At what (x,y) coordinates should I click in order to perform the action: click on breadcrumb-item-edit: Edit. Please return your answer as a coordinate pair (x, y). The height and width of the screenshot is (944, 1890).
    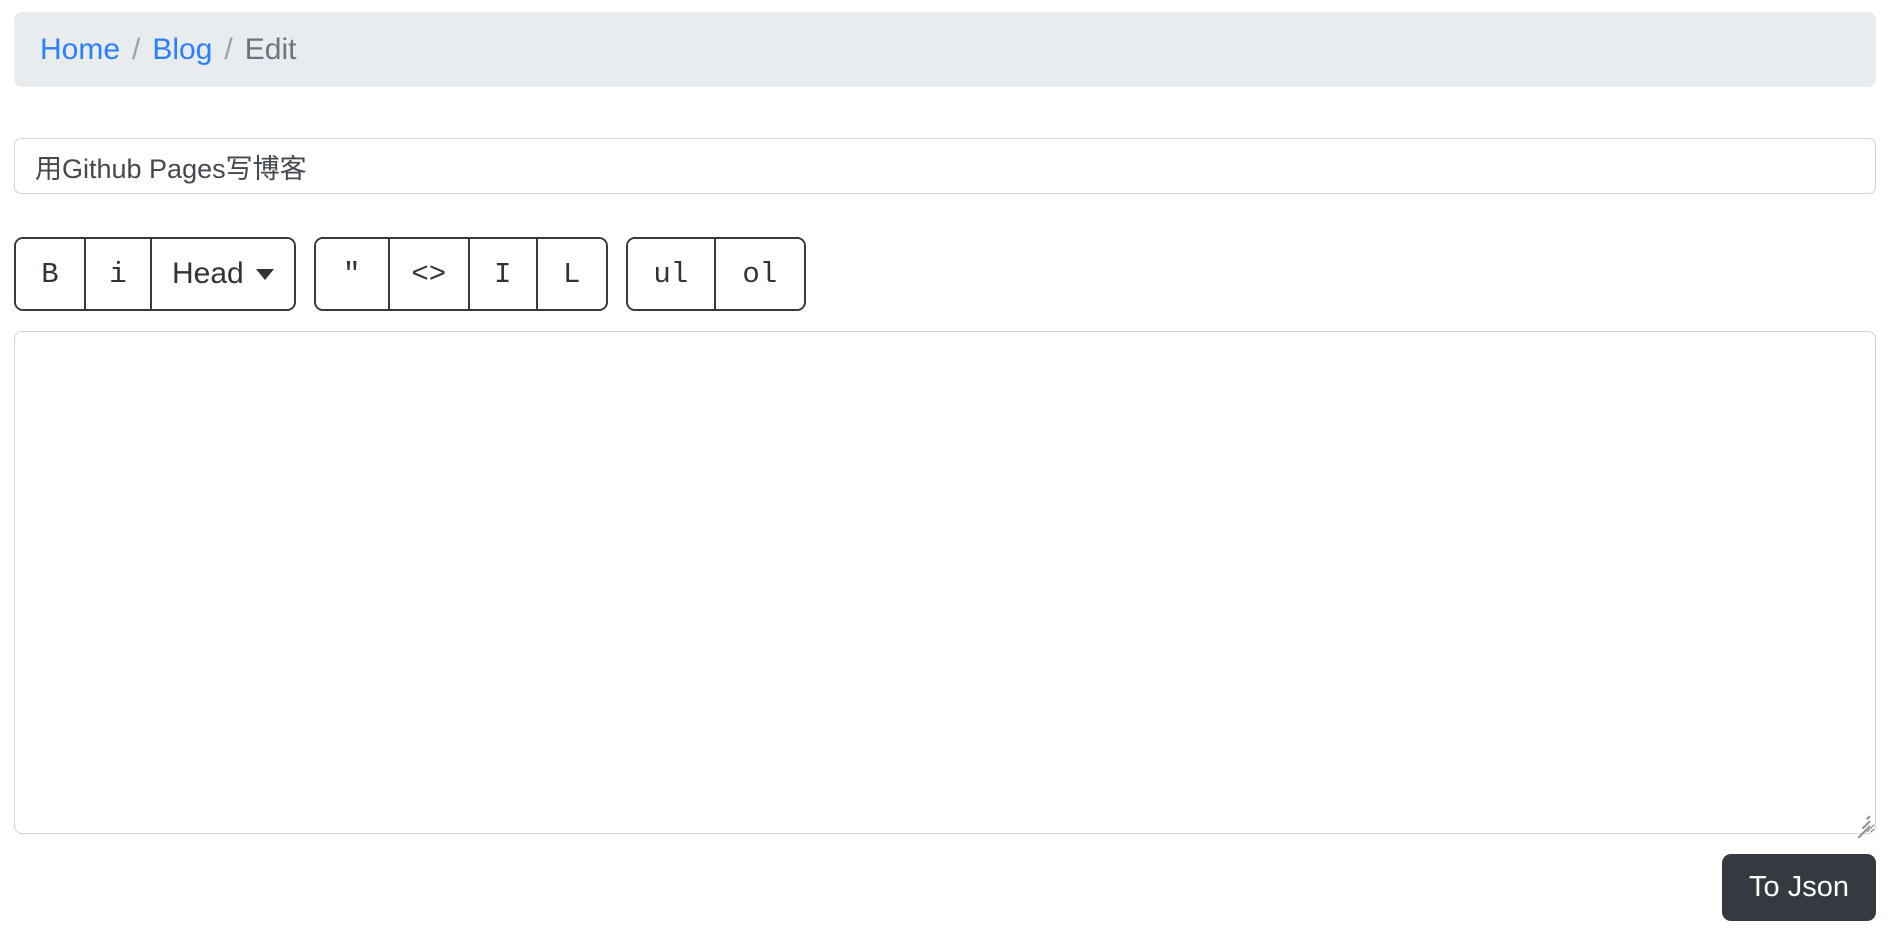
    Looking at the image, I should click on (270, 49).